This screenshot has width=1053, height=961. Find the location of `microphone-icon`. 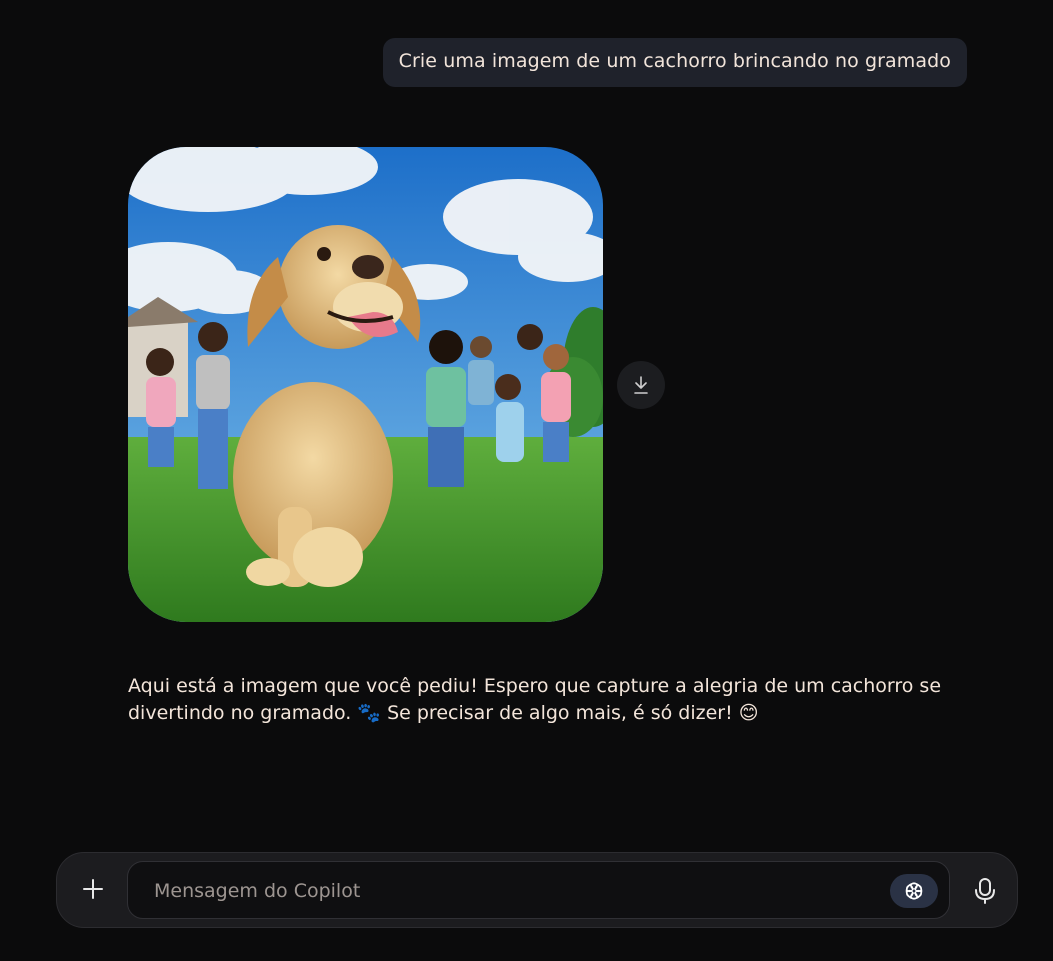

microphone-icon is located at coordinates (985, 891).